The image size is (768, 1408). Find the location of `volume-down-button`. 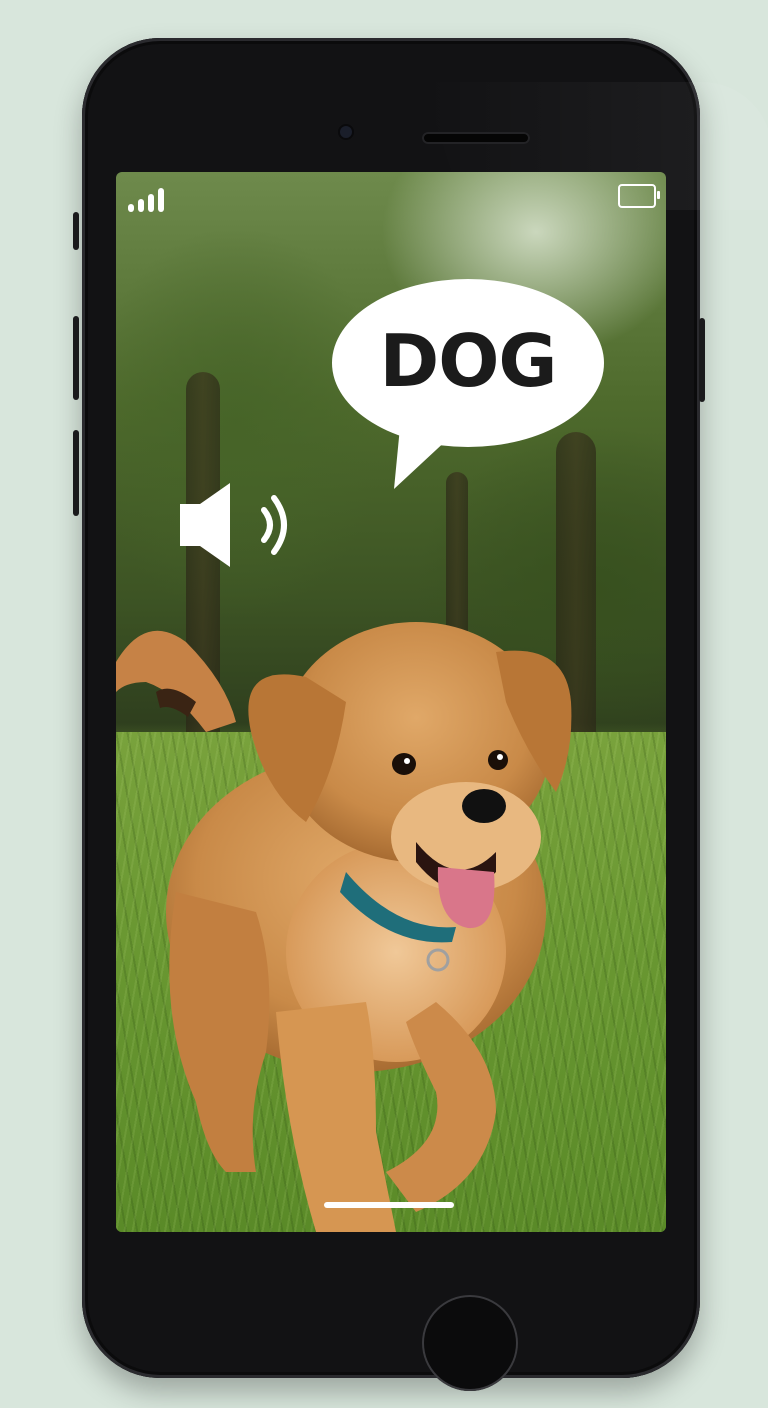

volume-down-button is located at coordinates (76, 473).